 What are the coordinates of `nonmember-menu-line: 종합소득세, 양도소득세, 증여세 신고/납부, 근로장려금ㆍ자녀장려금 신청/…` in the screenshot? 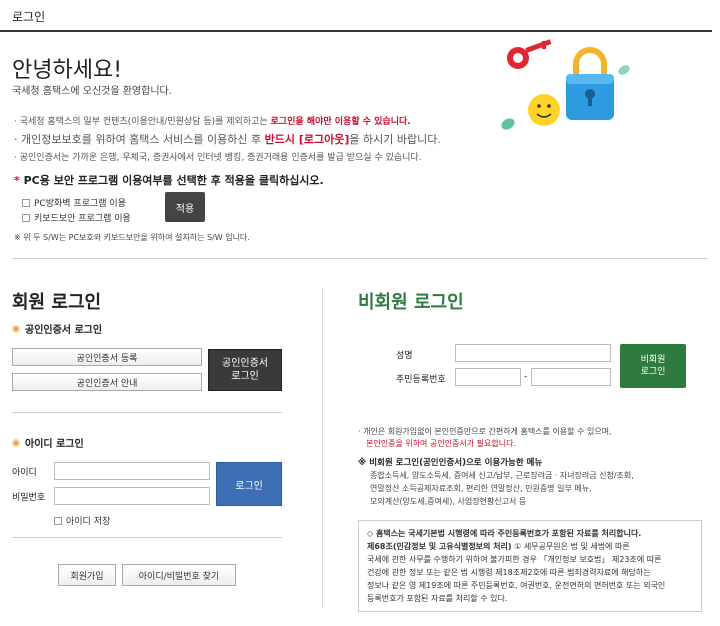 It's located at (502, 475).